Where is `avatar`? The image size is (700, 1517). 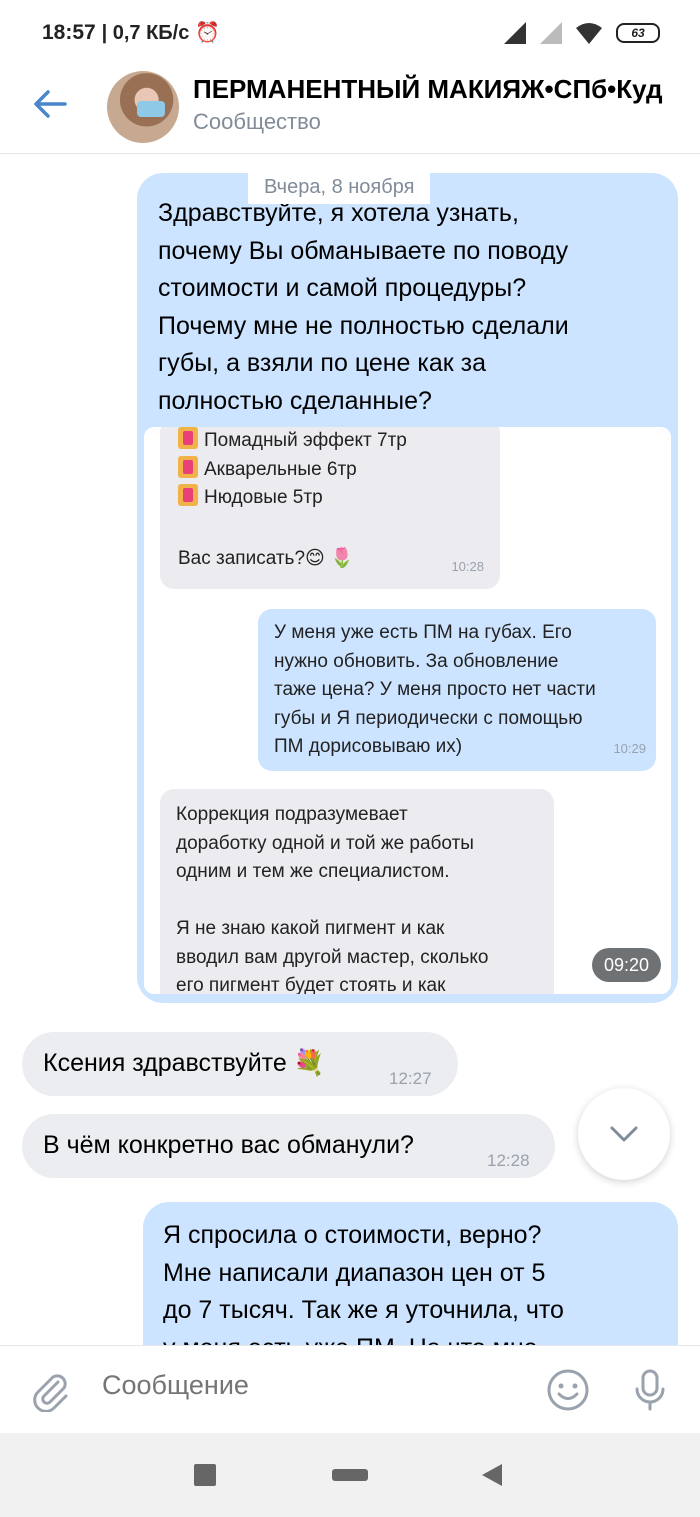 avatar is located at coordinates (143, 107).